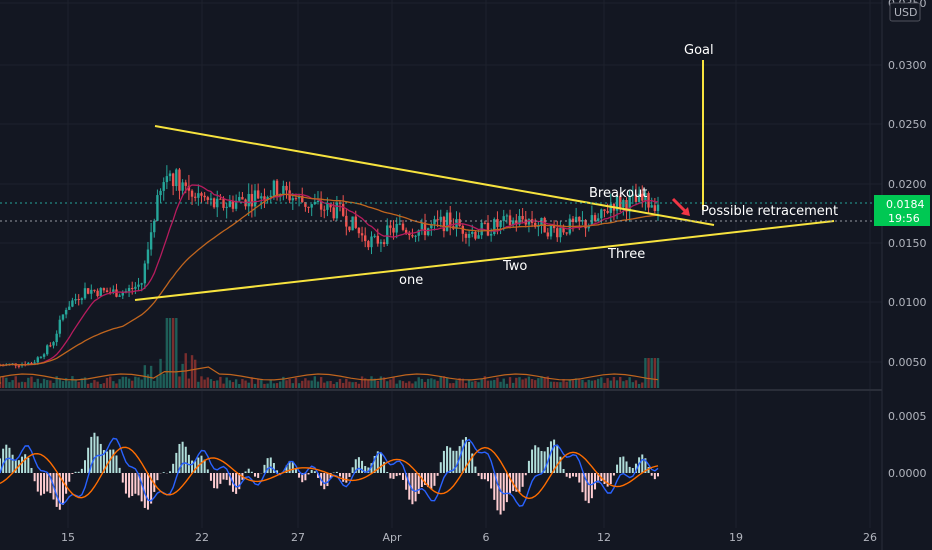 This screenshot has height=550, width=932. Describe the element at coordinates (907, 362) in the screenshot. I see `price-tick-label: 0.0050` at that location.